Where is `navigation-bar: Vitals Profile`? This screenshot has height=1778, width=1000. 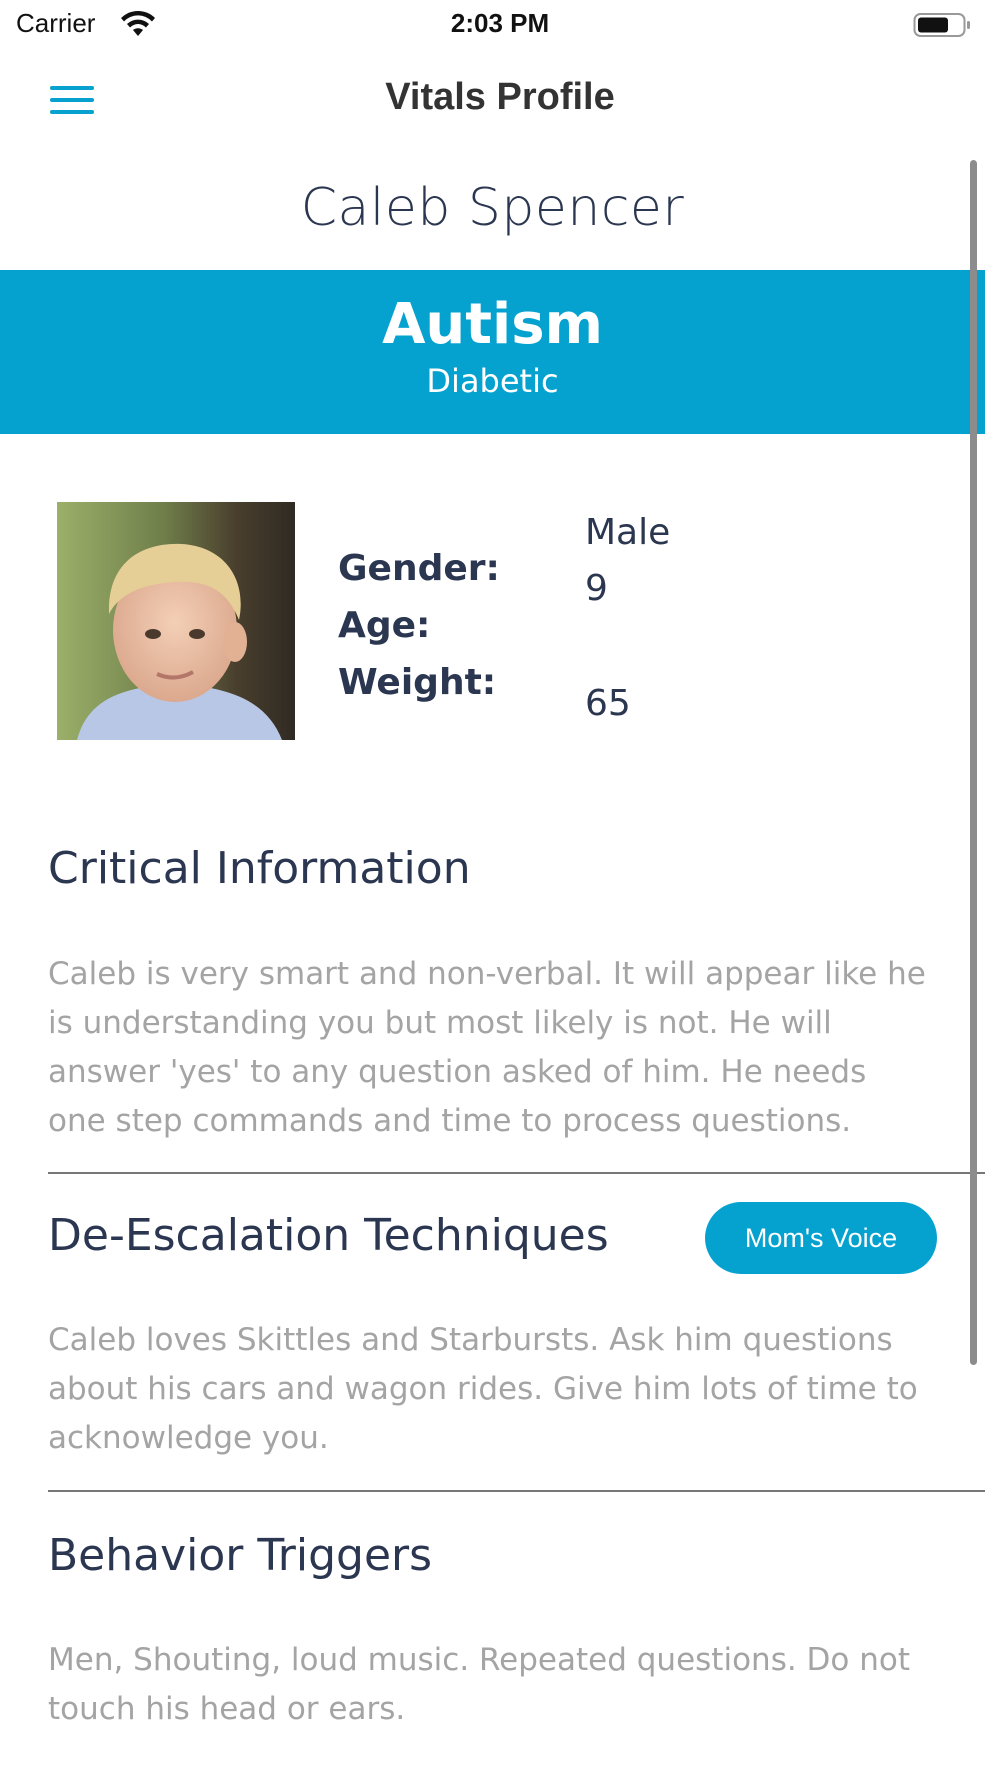 navigation-bar: Vitals Profile is located at coordinates (500, 100).